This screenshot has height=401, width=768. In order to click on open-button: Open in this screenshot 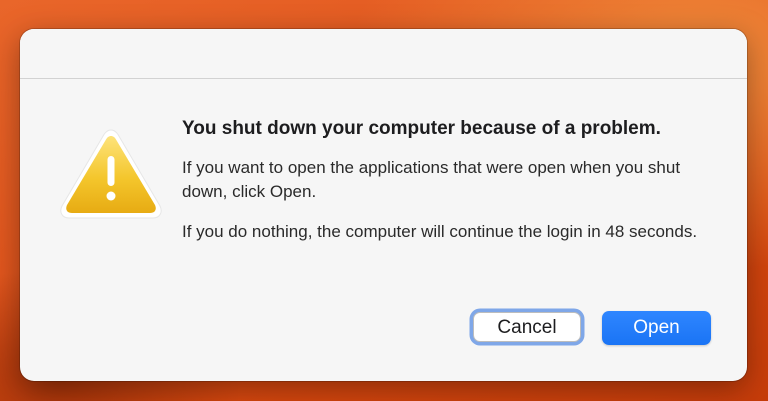, I will do `click(656, 328)`.